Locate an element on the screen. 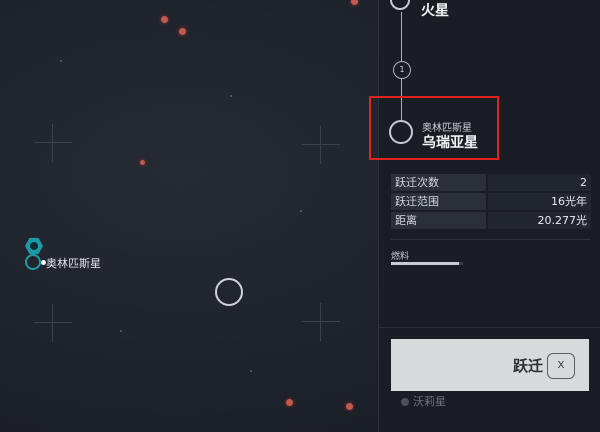 This screenshot has height=432, width=600. origin-name: 火星 is located at coordinates (435, 11).